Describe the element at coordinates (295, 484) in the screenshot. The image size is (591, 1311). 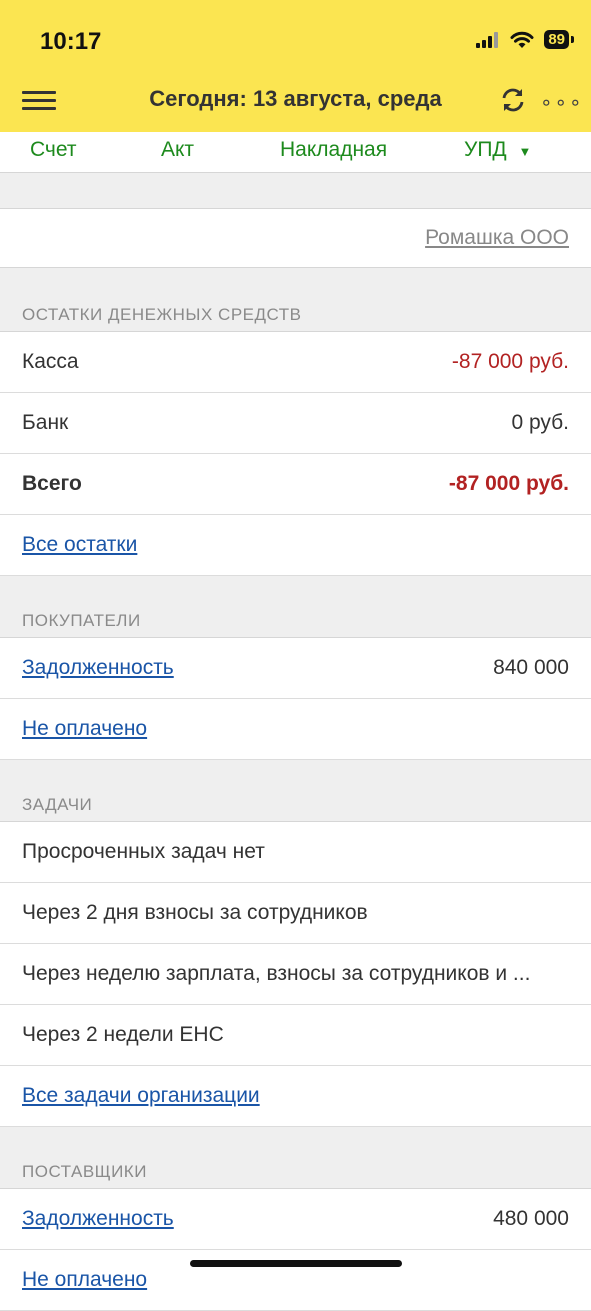
I see `cash-row-total: Всего -87 000 руб.` at that location.